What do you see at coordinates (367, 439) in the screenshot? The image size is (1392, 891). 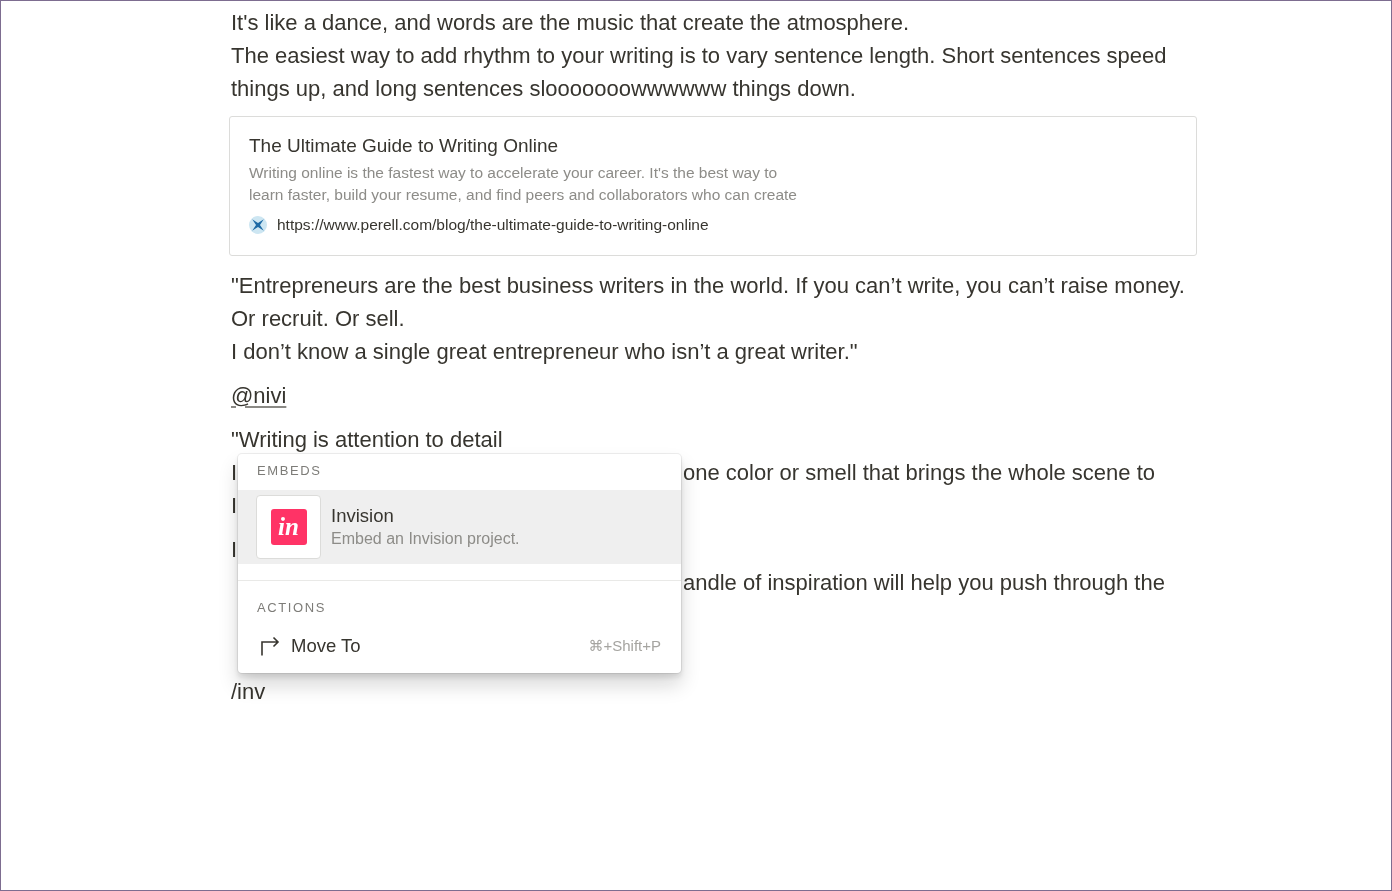 I see `paragraph-fragment: "Writing is attention to detail` at bounding box center [367, 439].